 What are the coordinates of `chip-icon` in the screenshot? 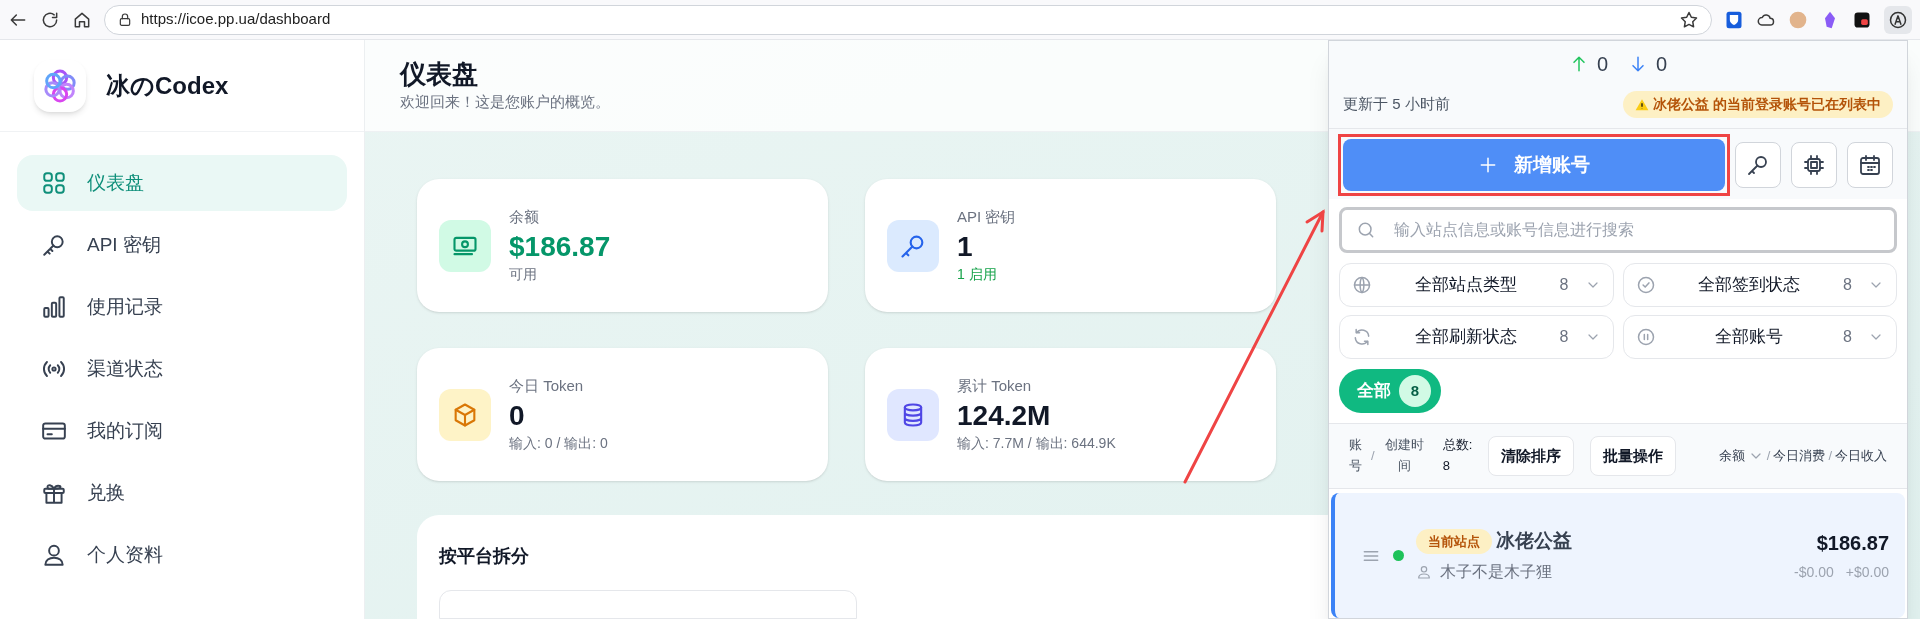 It's located at (1814, 165).